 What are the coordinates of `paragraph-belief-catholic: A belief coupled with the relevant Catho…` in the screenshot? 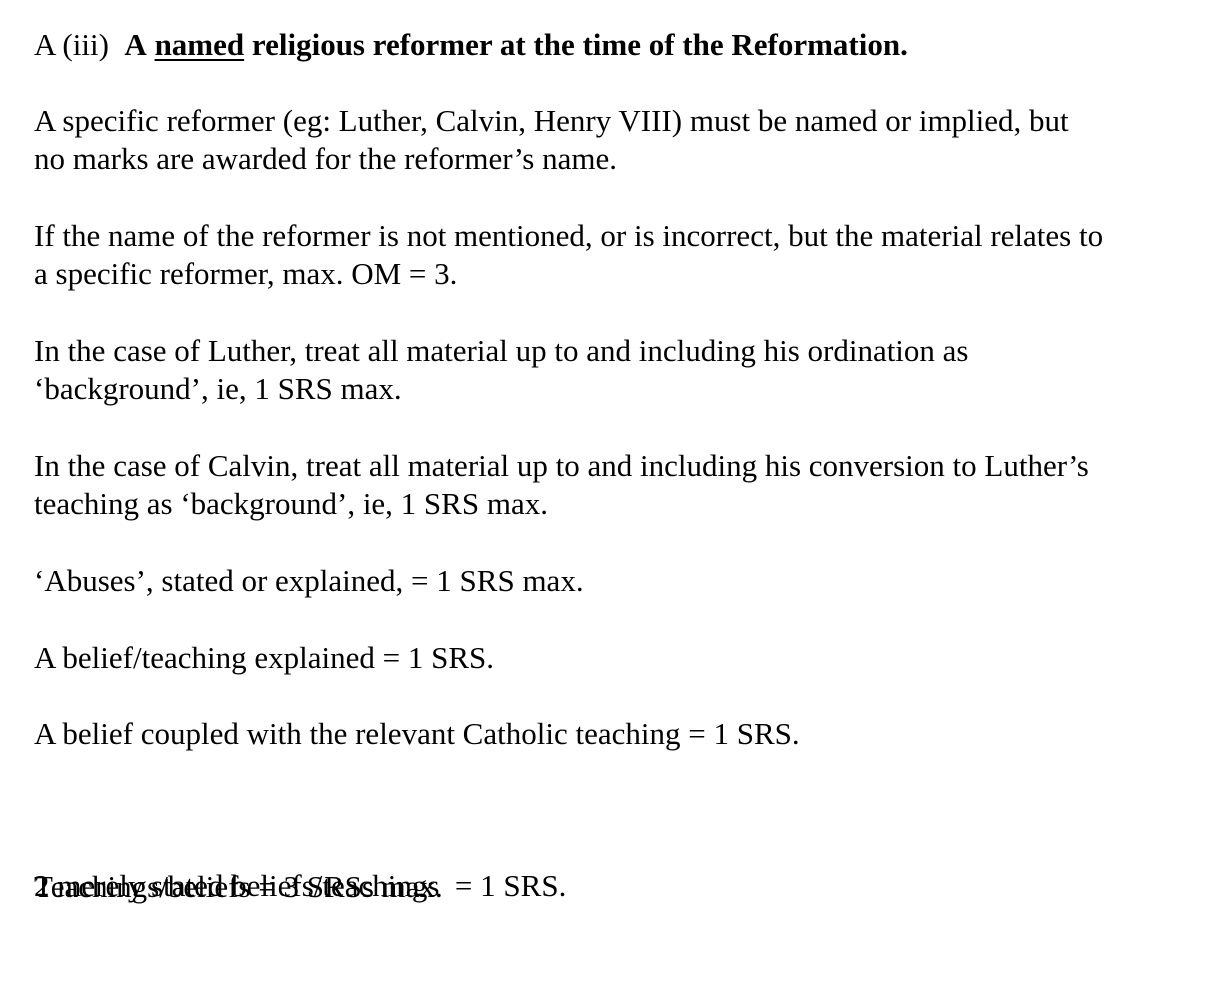 It's located at (417, 734).